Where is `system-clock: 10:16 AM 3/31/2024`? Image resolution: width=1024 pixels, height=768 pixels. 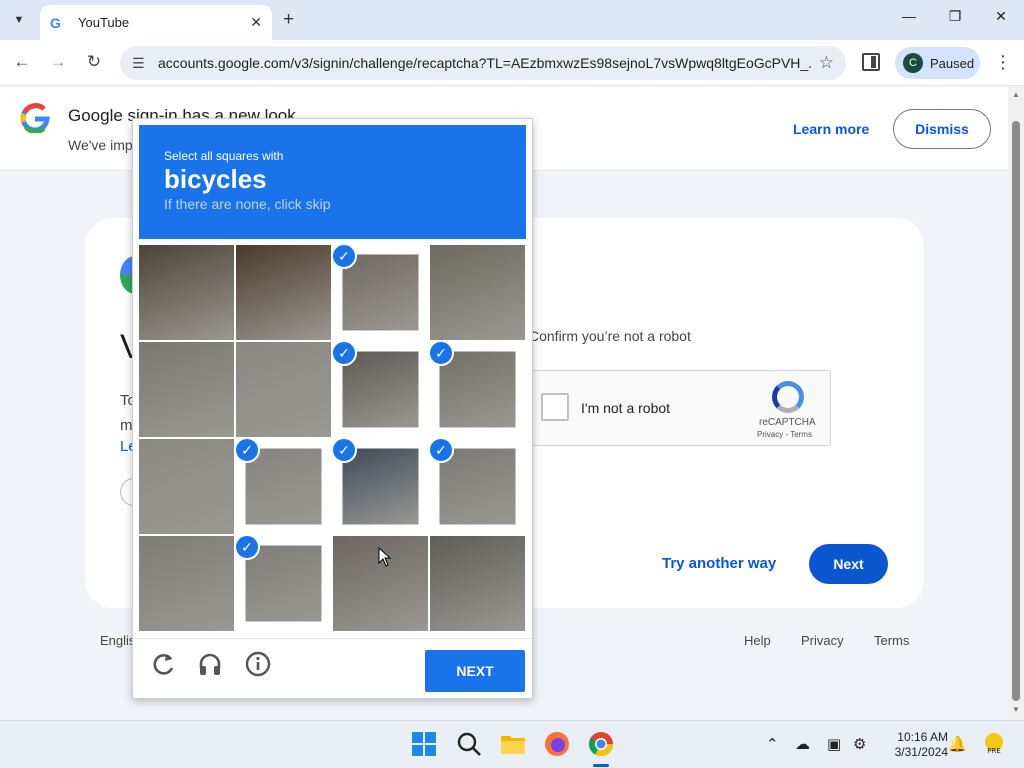 system-clock: 10:16 AM 3/31/2024 is located at coordinates (915, 745).